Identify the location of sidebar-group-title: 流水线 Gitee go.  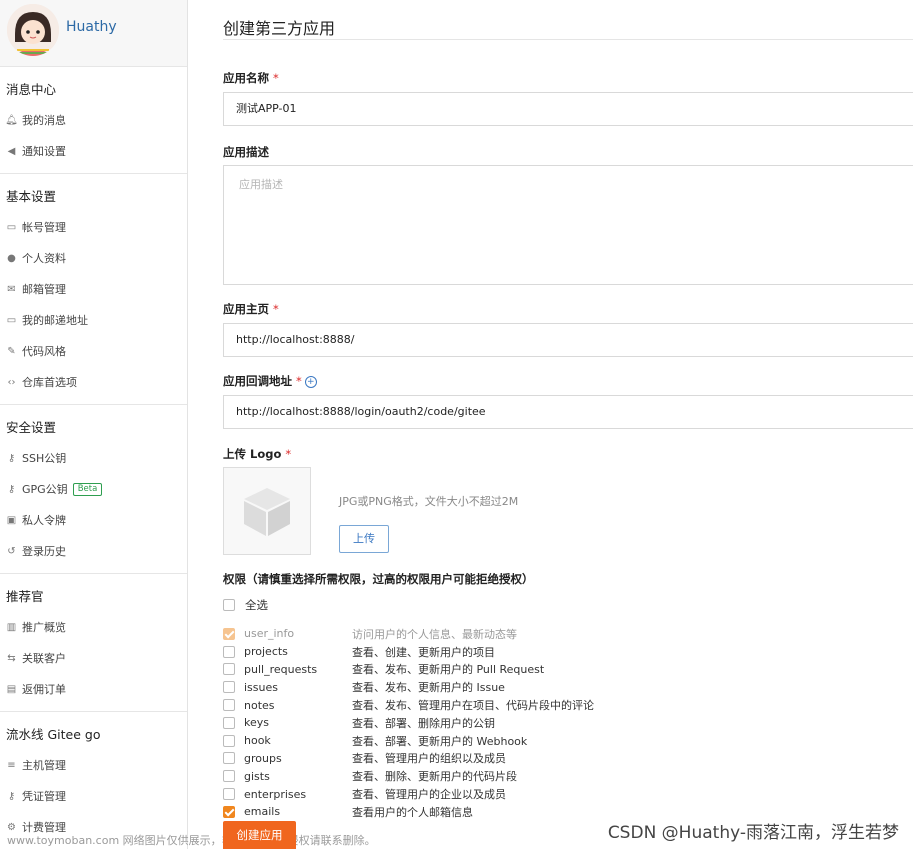
(53, 734).